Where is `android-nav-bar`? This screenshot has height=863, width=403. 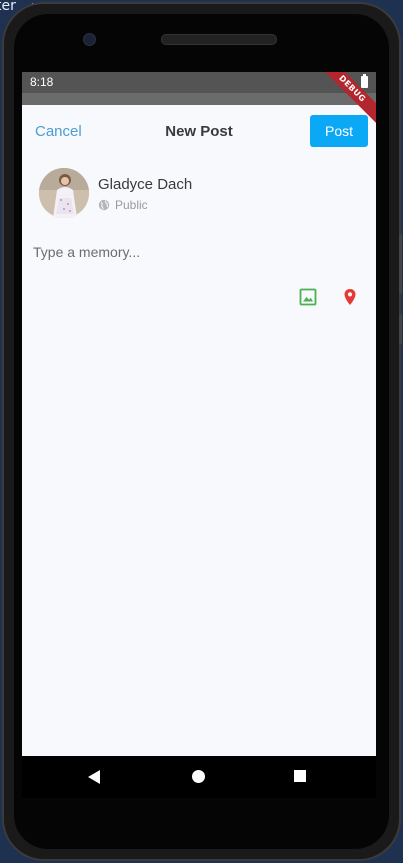
android-nav-bar is located at coordinates (199, 777).